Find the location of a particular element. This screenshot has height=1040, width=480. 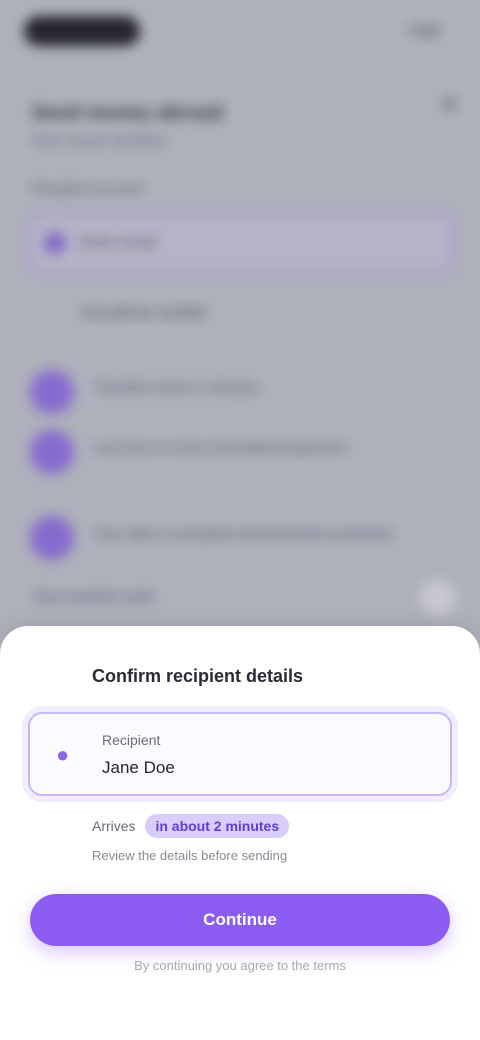

person-icon: ● is located at coordinates (63, 754).